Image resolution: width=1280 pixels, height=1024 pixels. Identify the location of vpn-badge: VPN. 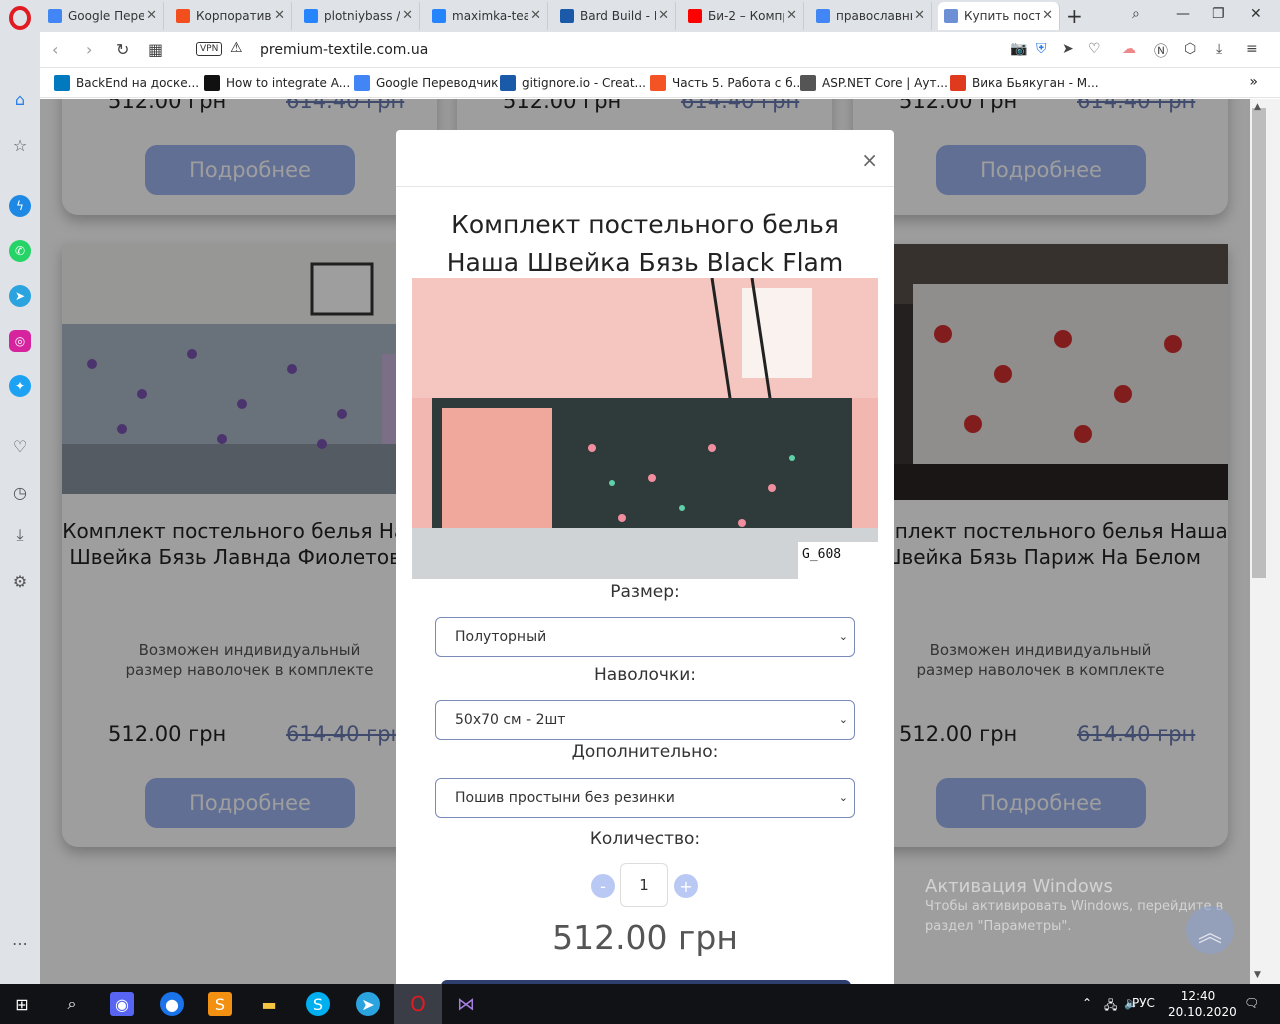
(209, 49).